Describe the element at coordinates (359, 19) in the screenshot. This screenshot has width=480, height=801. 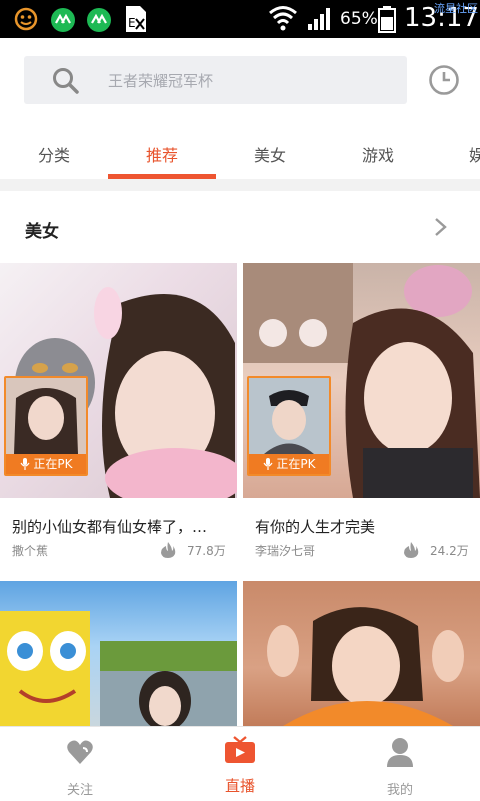
I see `battery-percent: 65%` at that location.